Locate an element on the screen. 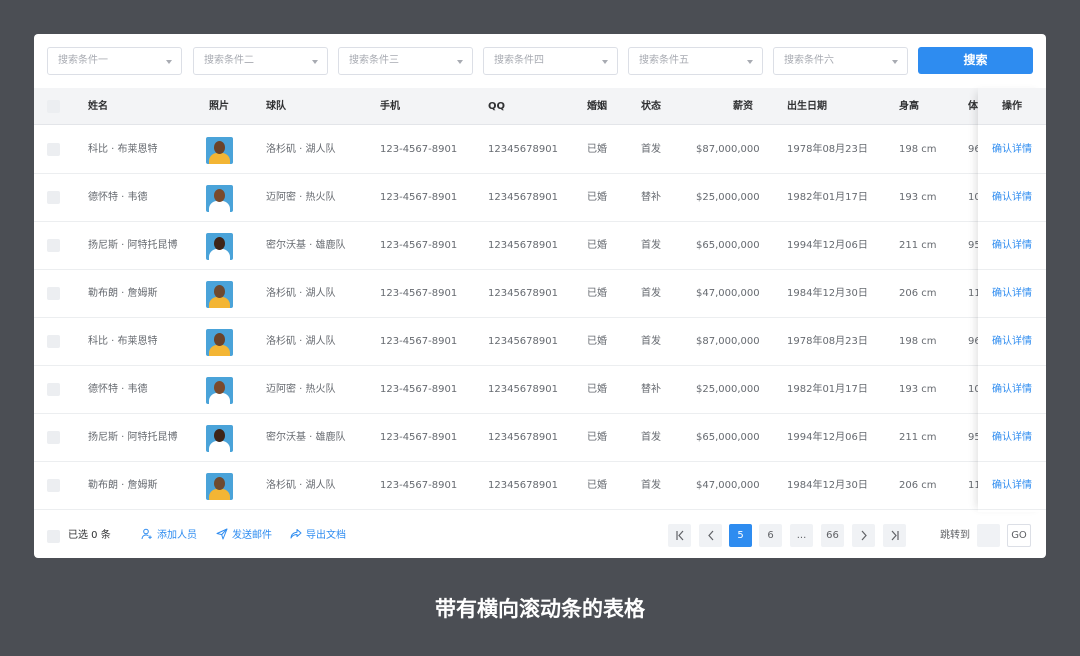 This screenshot has height=656, width=1080. select-all-checkbox is located at coordinates (53, 106).